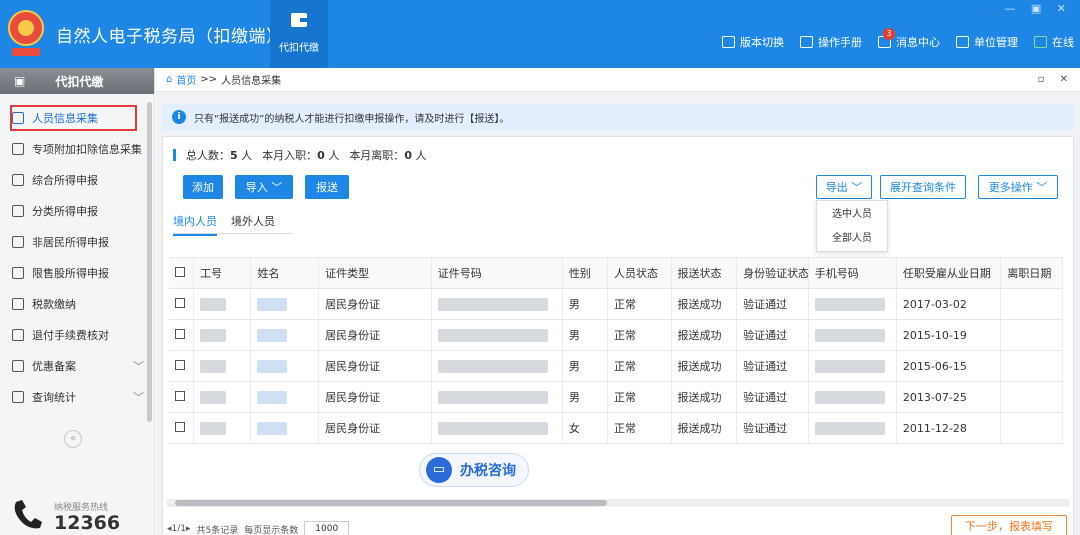 This screenshot has height=535, width=1080. What do you see at coordinates (1056, 79) in the screenshot?
I see `tab-controls: ▫ ✕` at bounding box center [1056, 79].